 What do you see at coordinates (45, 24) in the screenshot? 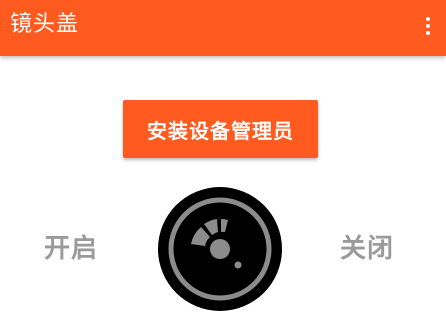
I see `app-title: 镜头盖` at bounding box center [45, 24].